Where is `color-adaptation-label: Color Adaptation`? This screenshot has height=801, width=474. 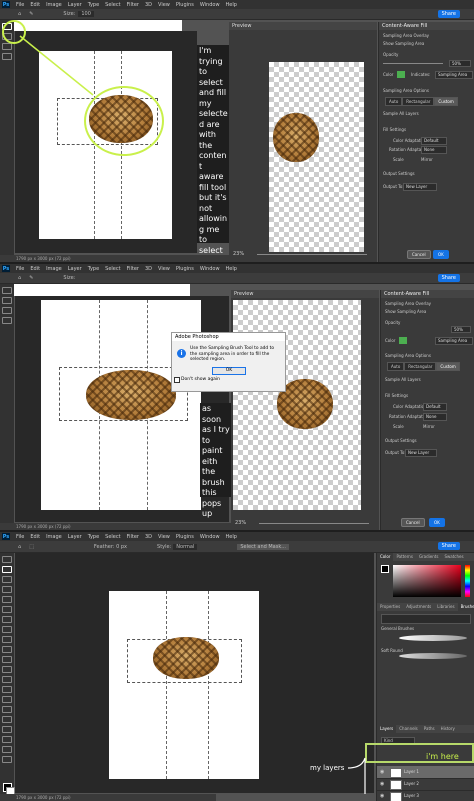 color-adaptation-label: Color Adaptation is located at coordinates (410, 406).